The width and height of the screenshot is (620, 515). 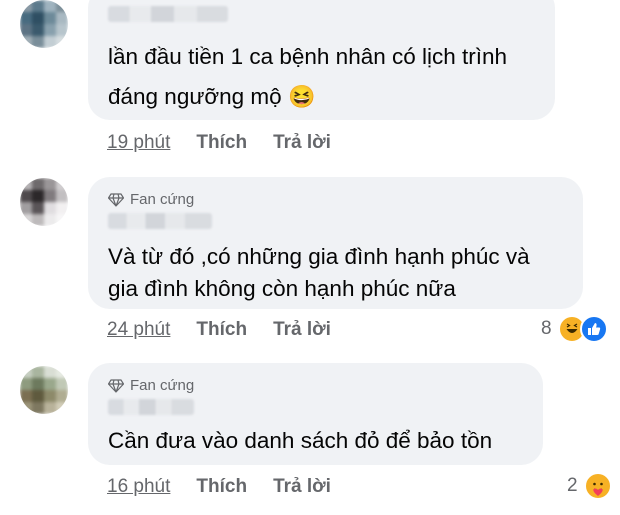 What do you see at coordinates (574, 329) in the screenshot?
I see `reaction-summary: 8` at bounding box center [574, 329].